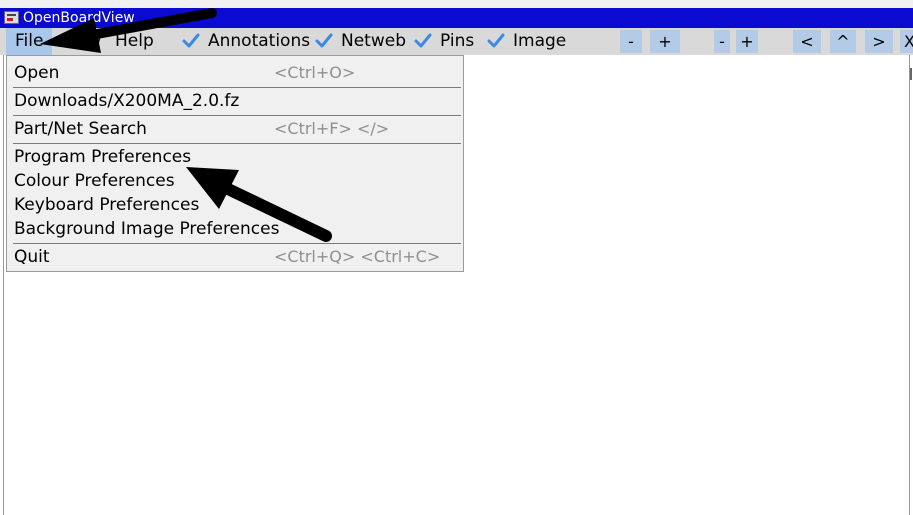 This screenshot has height=515, width=913. I want to click on shortcut-open: <Ctrl+O>, so click(315, 72).